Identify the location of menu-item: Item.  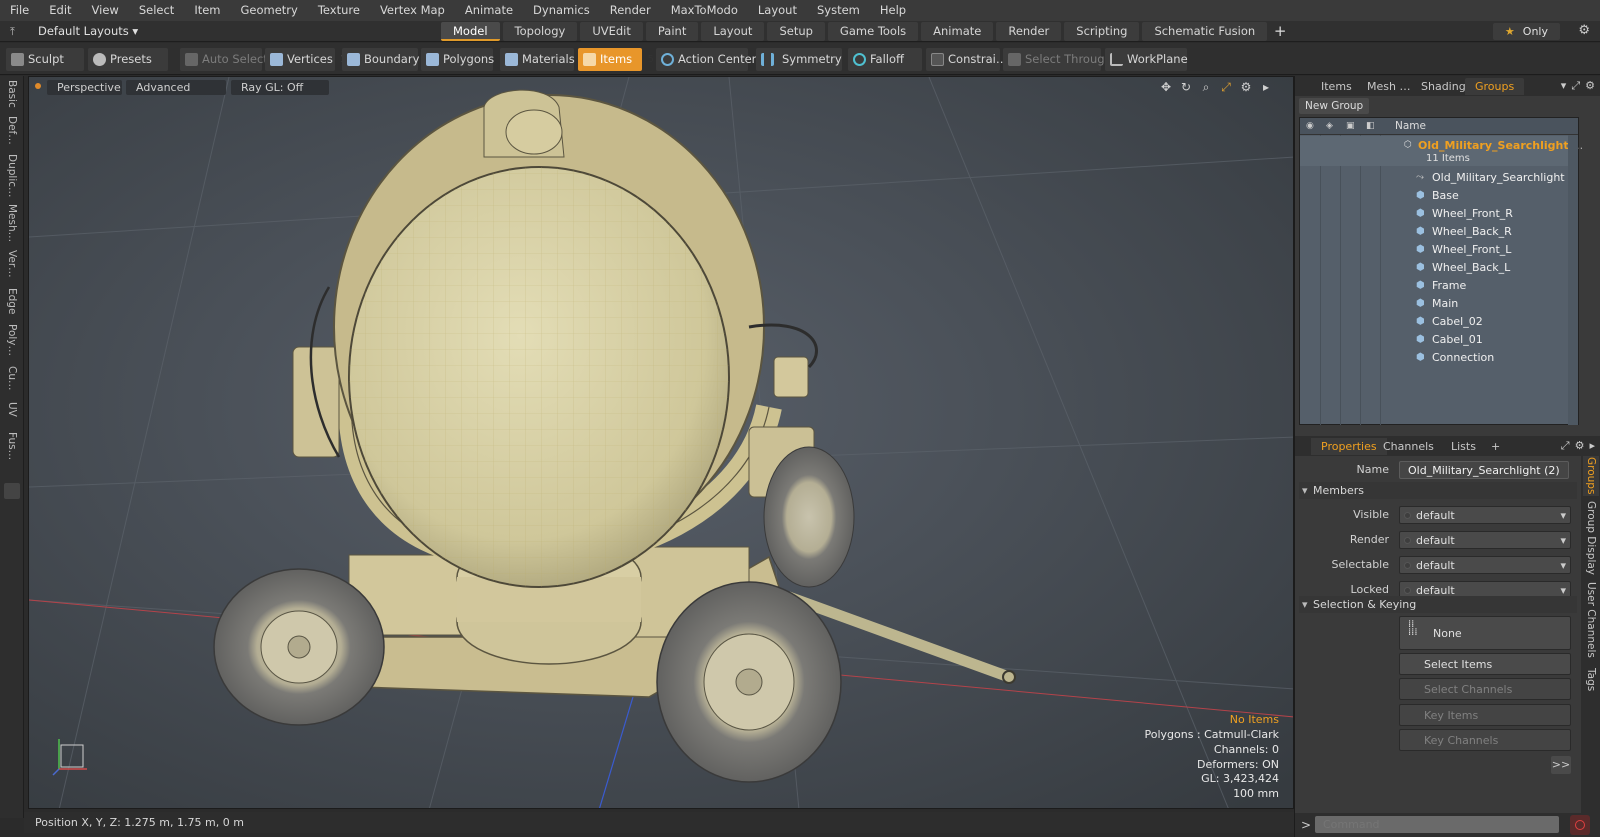
(207, 10).